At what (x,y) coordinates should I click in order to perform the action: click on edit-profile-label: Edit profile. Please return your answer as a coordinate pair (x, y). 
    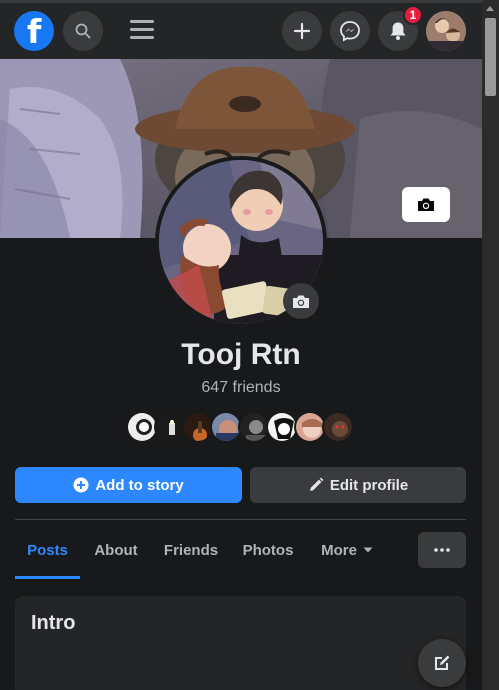
    Looking at the image, I should click on (369, 485).